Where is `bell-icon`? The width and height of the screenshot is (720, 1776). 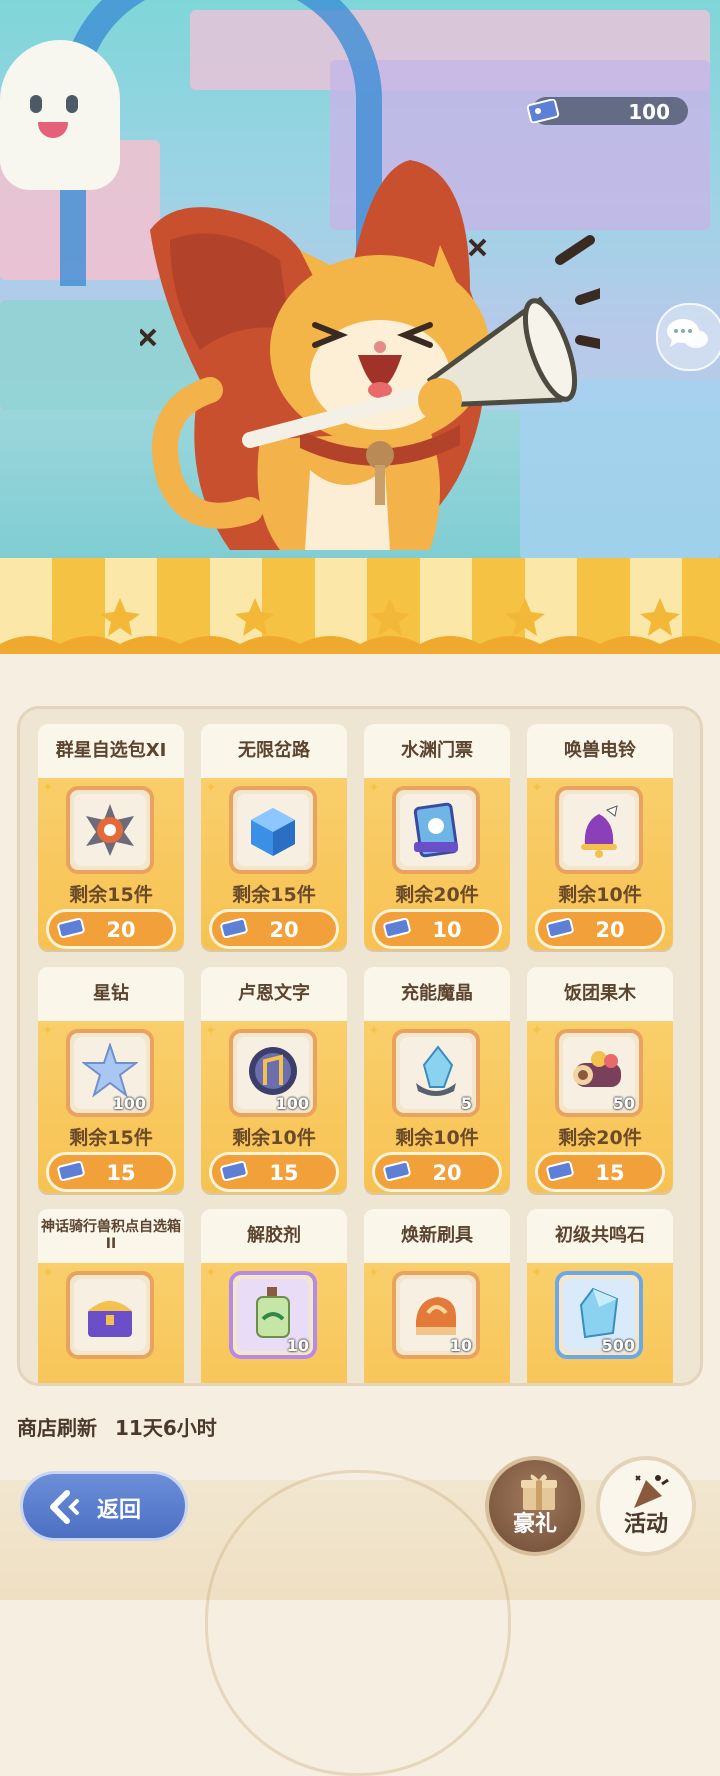
bell-icon is located at coordinates (599, 831).